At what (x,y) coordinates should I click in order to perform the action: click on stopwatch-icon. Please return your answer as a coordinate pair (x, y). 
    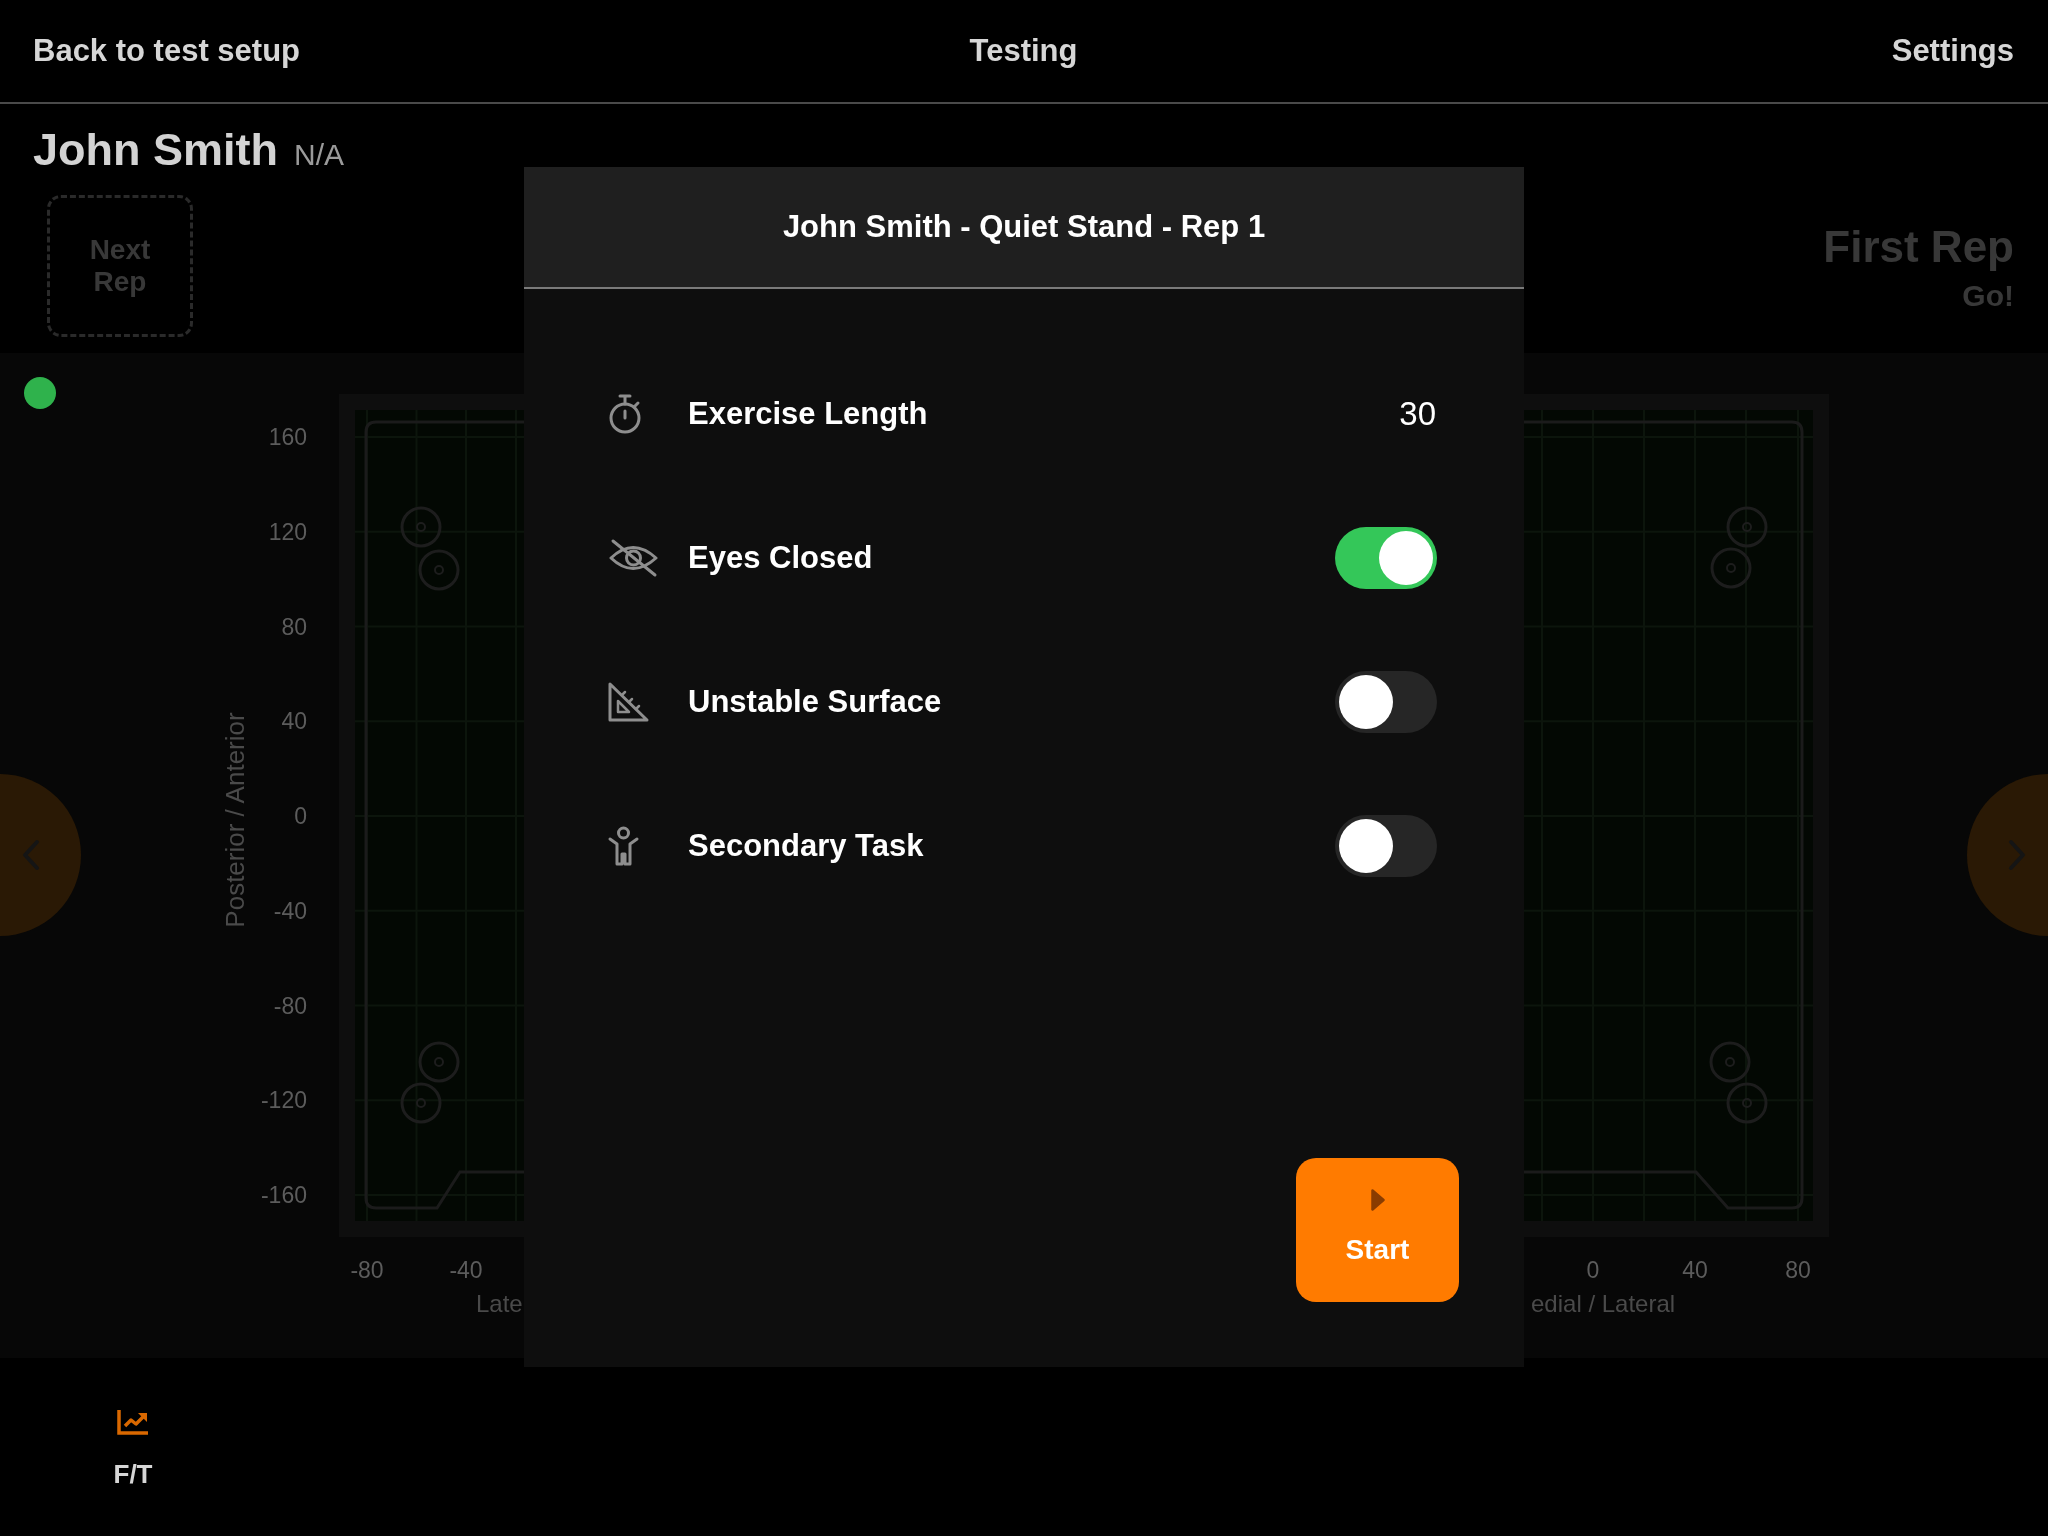
    Looking at the image, I should click on (625, 414).